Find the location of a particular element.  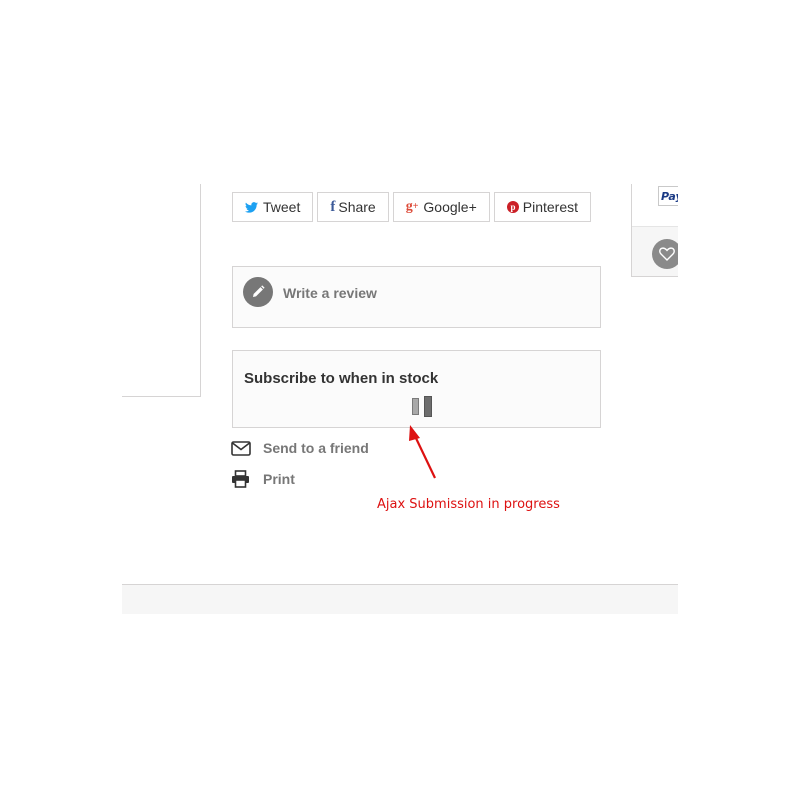

google-plus-button: g + Google+ is located at coordinates (441, 207).